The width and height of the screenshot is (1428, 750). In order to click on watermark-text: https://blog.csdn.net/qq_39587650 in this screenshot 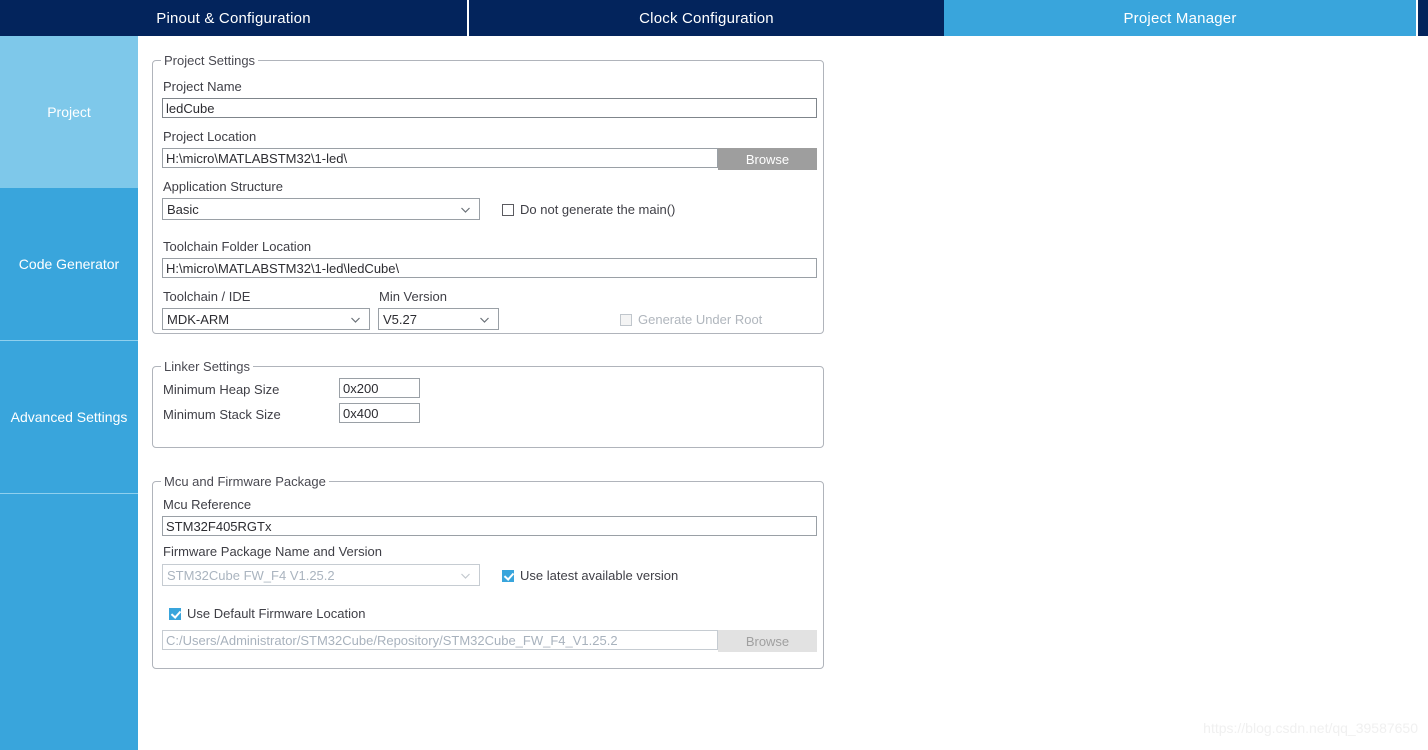, I will do `click(1310, 728)`.